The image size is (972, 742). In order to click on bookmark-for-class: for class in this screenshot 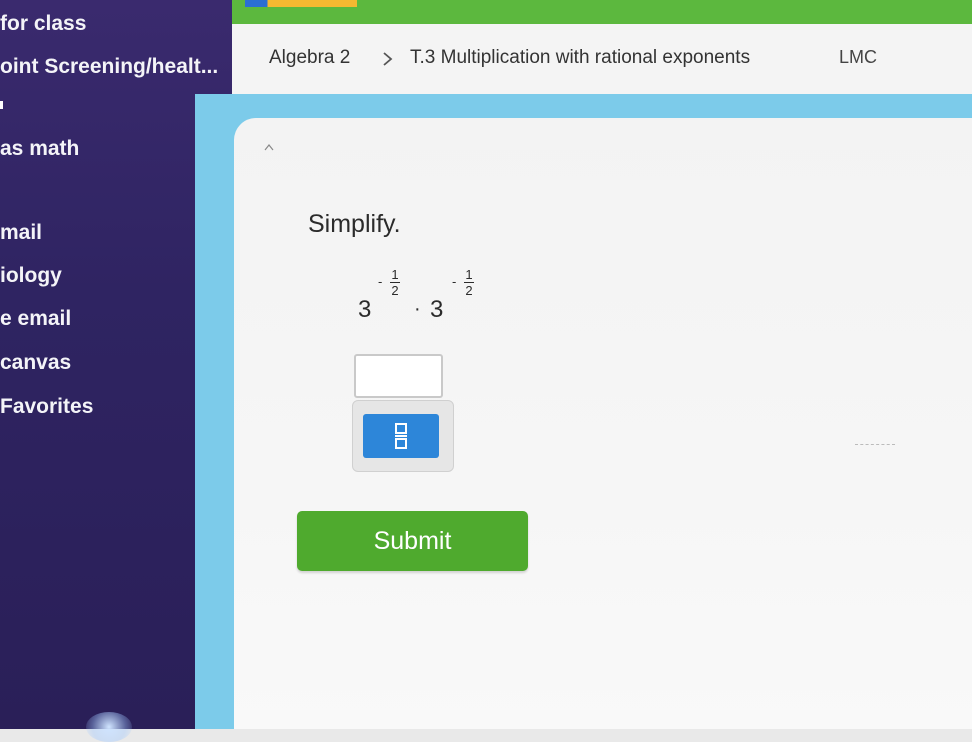, I will do `click(43, 24)`.